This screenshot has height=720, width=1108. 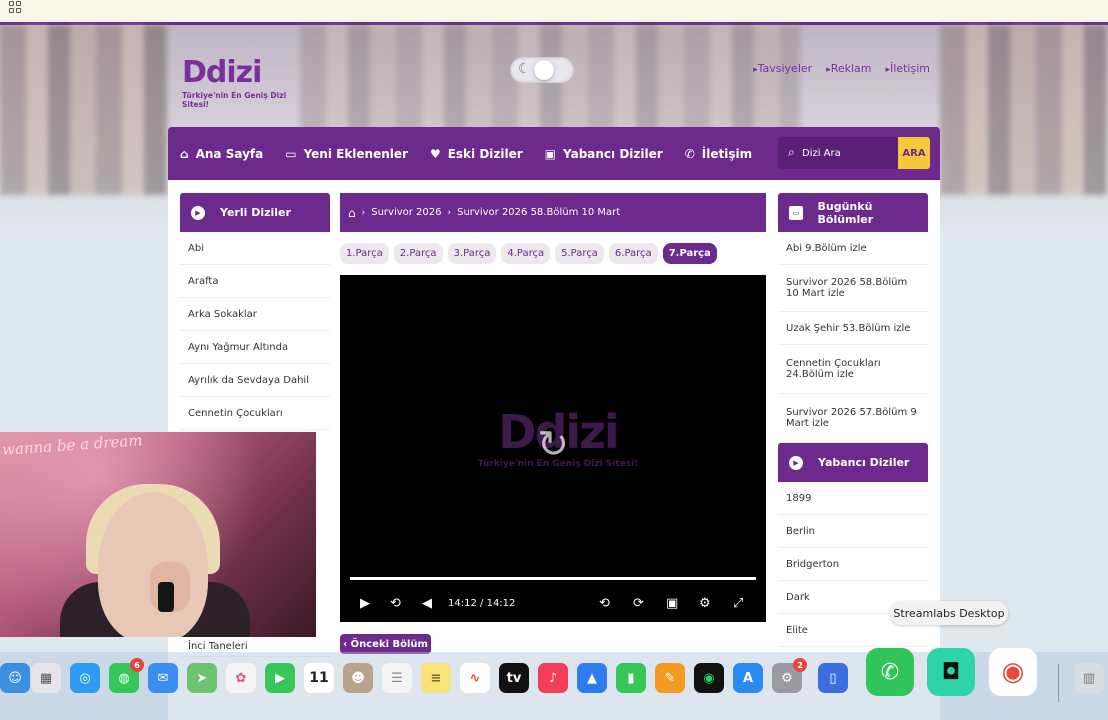 What do you see at coordinates (234, 100) in the screenshot?
I see `logo-tagline: Türkiye'nin En Geniş Dizi Sitesi!` at bounding box center [234, 100].